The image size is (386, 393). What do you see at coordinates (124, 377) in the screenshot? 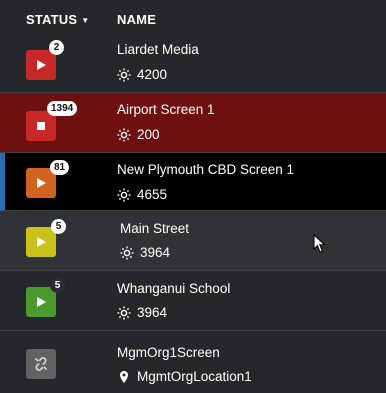
I see `location-pin-icon` at bounding box center [124, 377].